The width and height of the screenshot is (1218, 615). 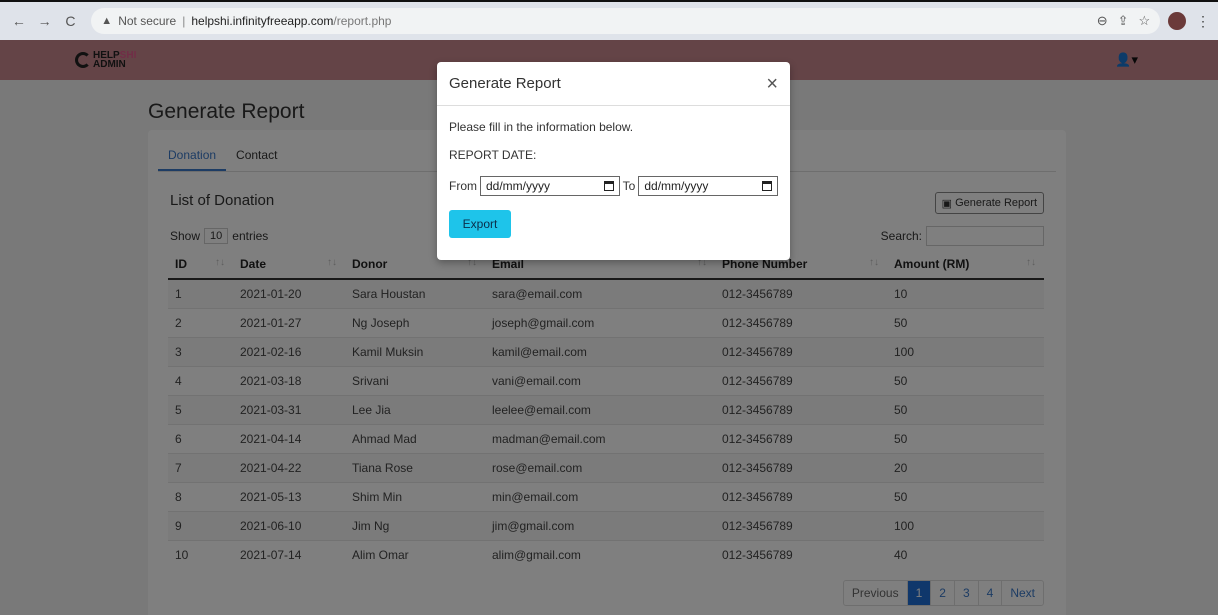 I want to click on zoom-icon: ⊖, so click(x=1102, y=21).